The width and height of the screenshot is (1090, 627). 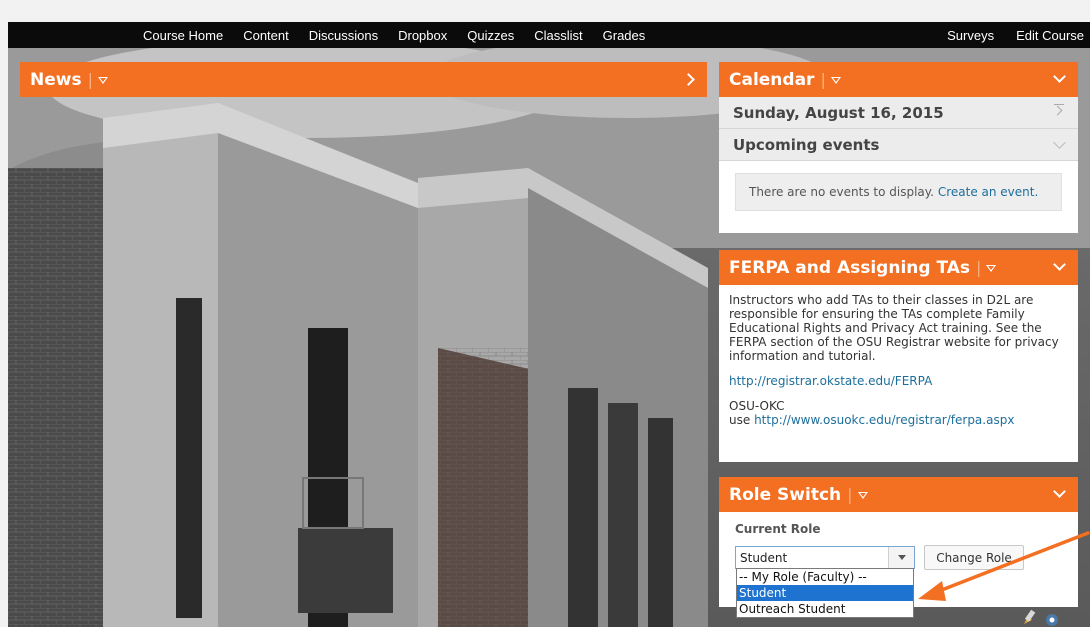 I want to click on calendar-collapse-button, so click(x=1059, y=77).